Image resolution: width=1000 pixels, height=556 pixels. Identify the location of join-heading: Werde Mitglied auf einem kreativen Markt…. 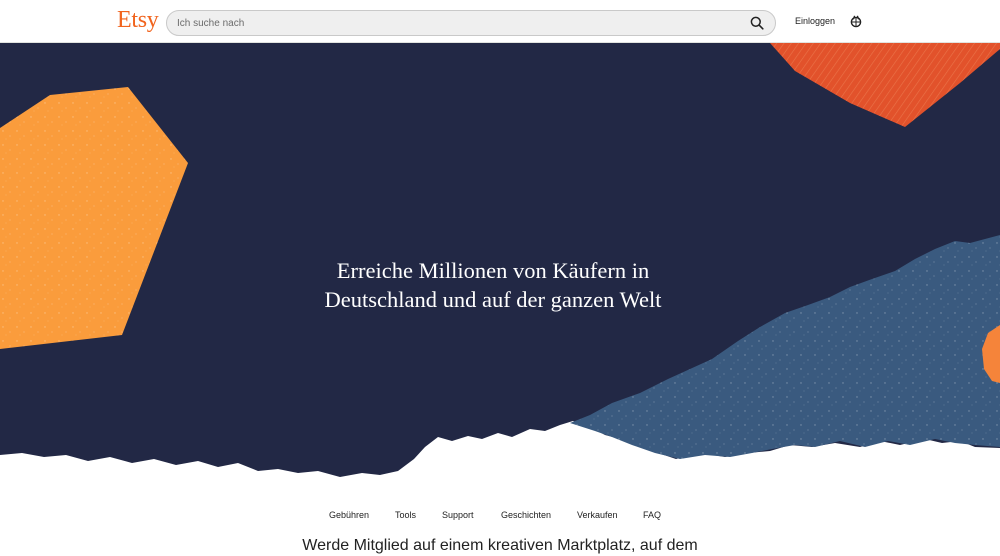
(500, 545).